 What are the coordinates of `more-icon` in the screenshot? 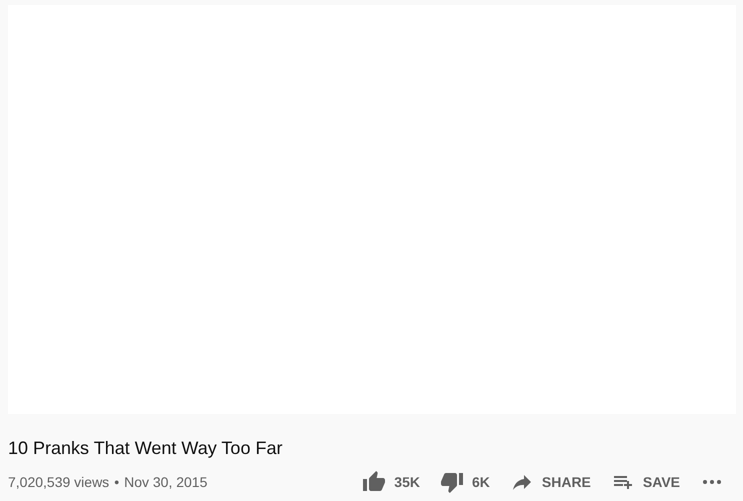 It's located at (712, 482).